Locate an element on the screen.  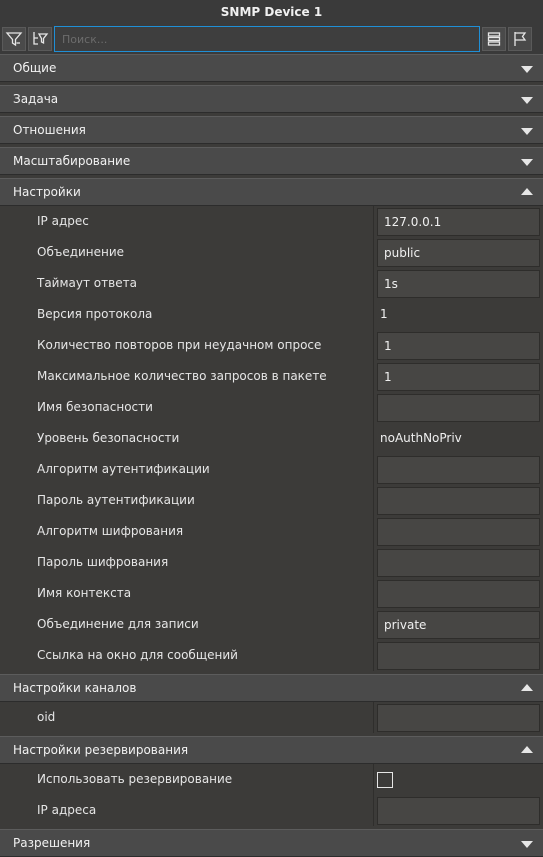
window-title: SNMP Device 1 is located at coordinates (271, 12).